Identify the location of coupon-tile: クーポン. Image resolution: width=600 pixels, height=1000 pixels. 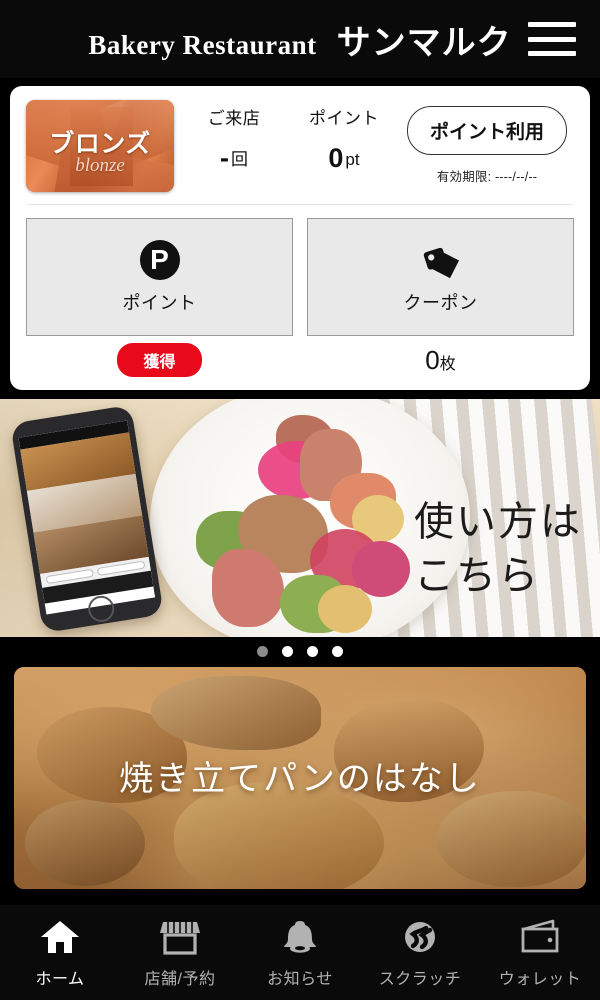
(440, 277).